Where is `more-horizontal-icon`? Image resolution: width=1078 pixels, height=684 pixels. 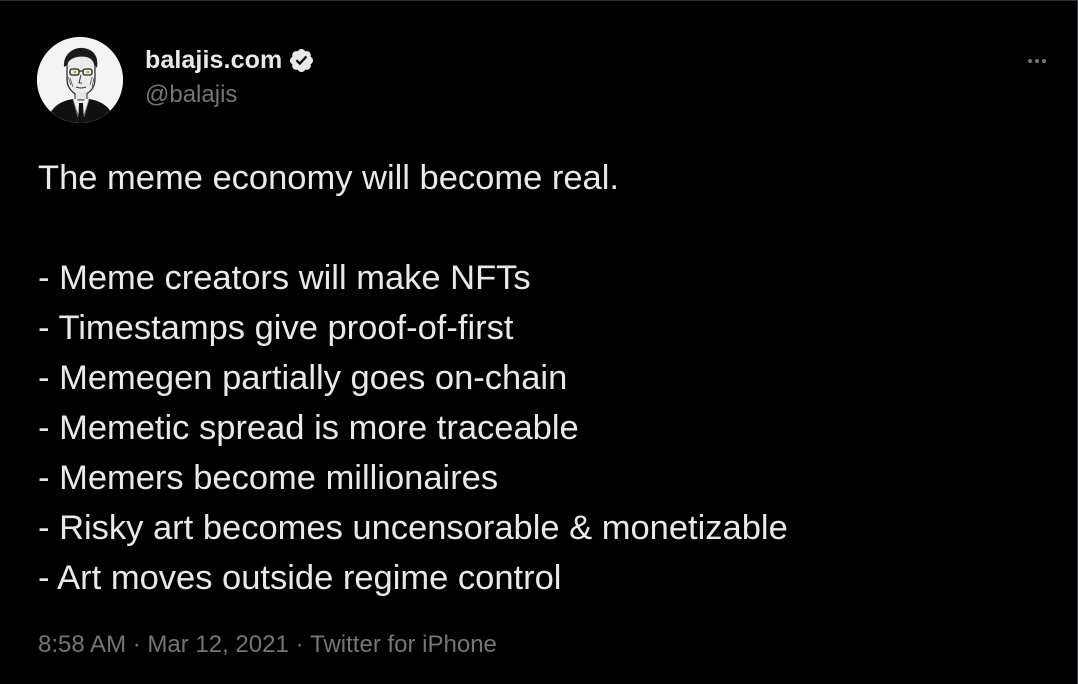 more-horizontal-icon is located at coordinates (1030, 61).